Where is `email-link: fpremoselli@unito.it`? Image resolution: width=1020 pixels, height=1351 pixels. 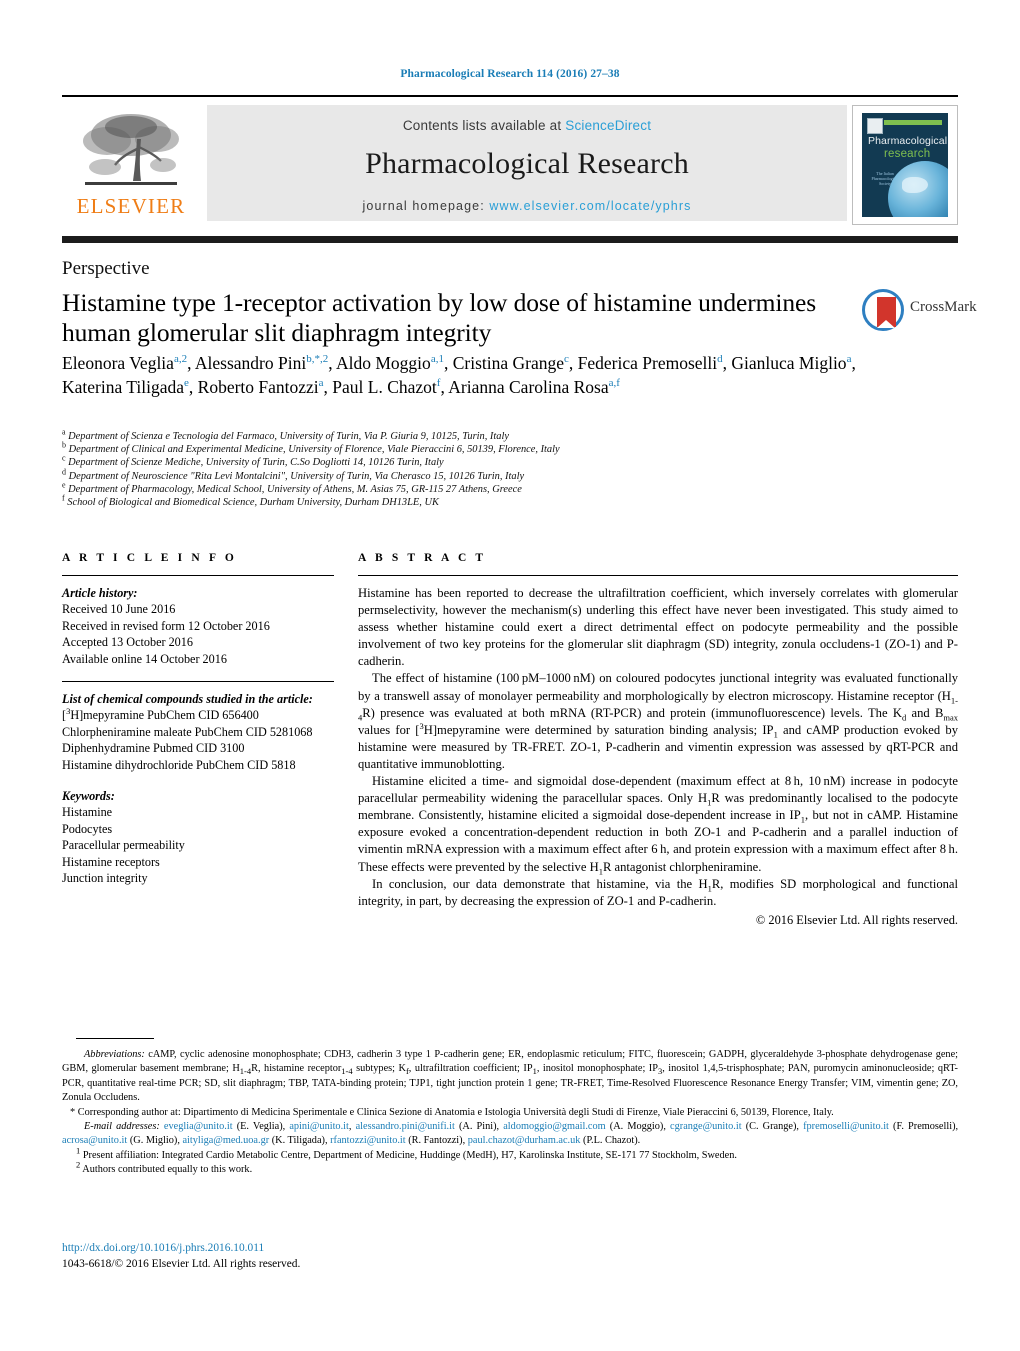 email-link: fpremoselli@unito.it is located at coordinates (846, 1126).